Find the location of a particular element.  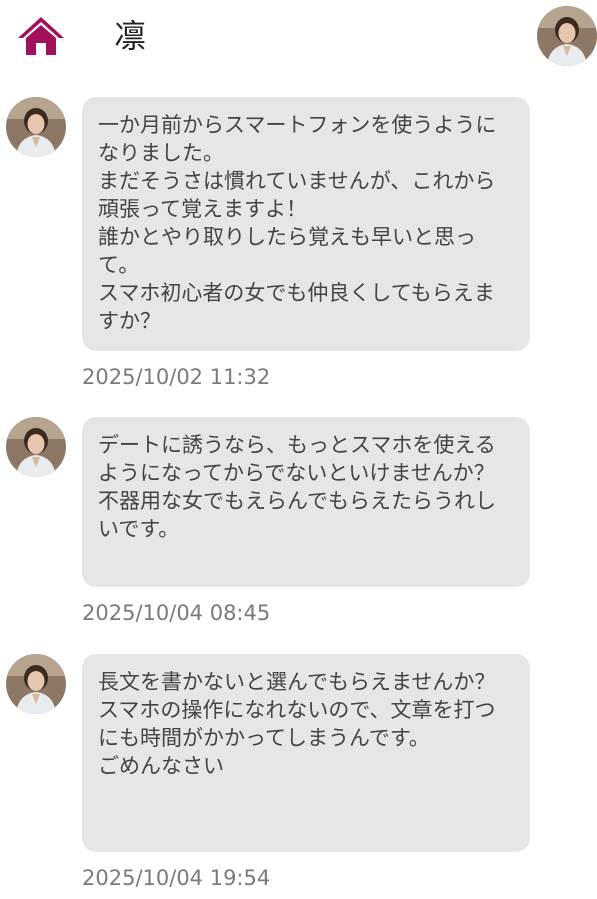

message-timestamp: 2025/10/04 08:45 is located at coordinates (176, 613).